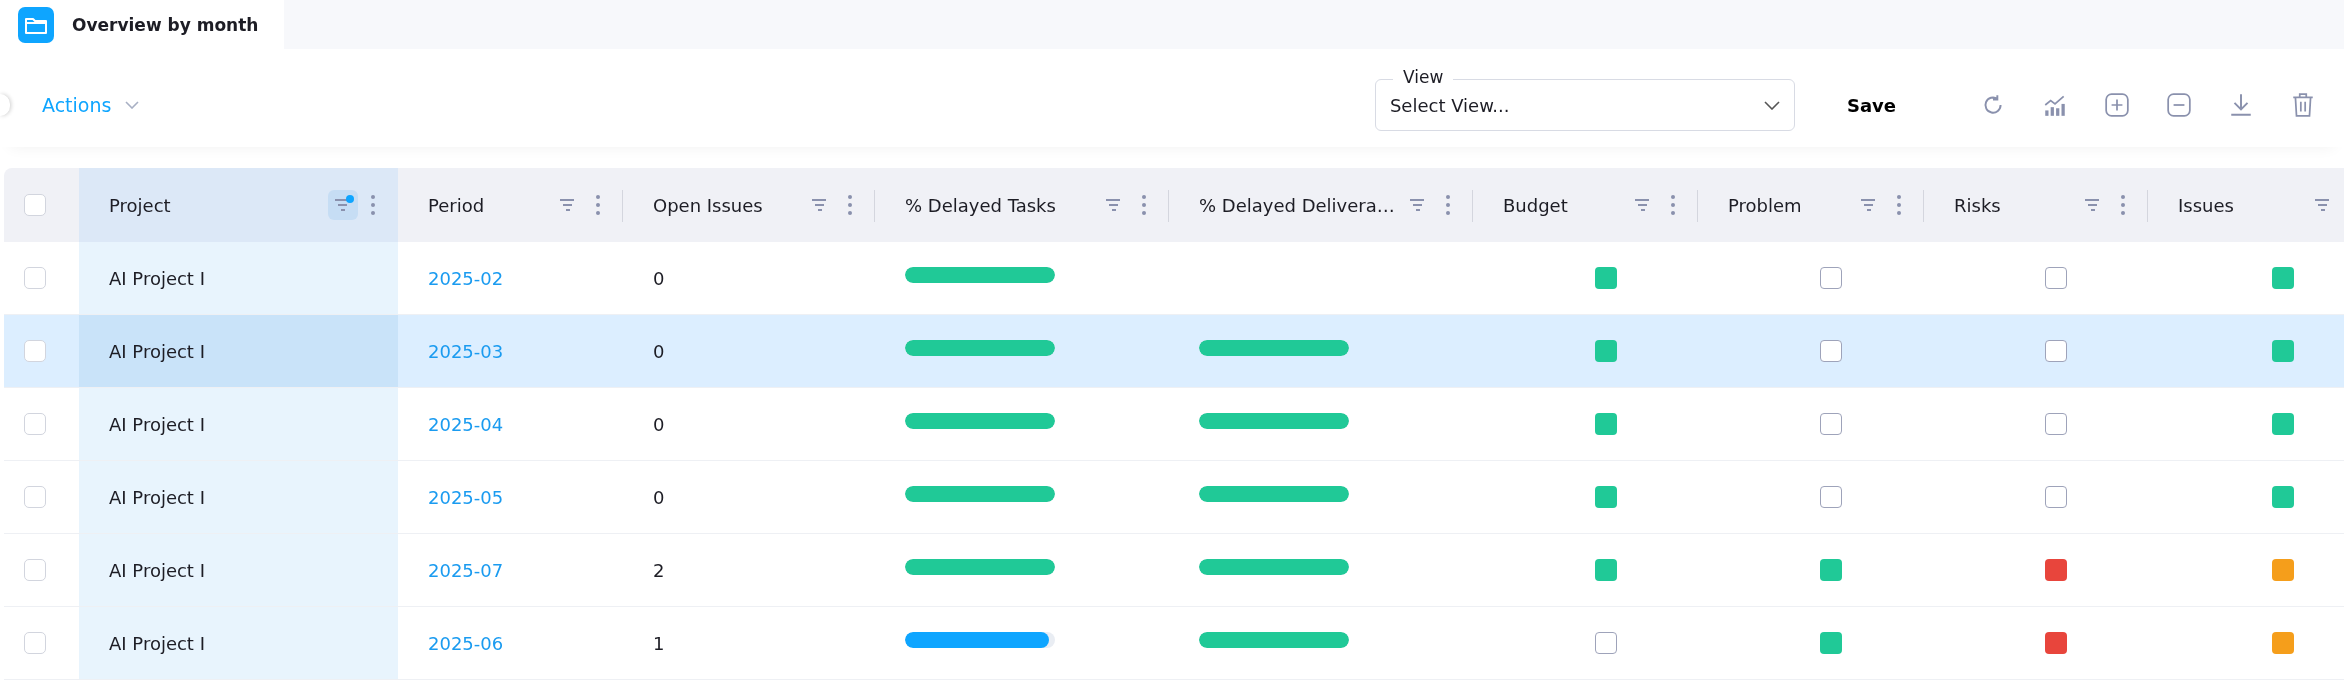  Describe the element at coordinates (2117, 105) in the screenshot. I see `plus-icon` at that location.